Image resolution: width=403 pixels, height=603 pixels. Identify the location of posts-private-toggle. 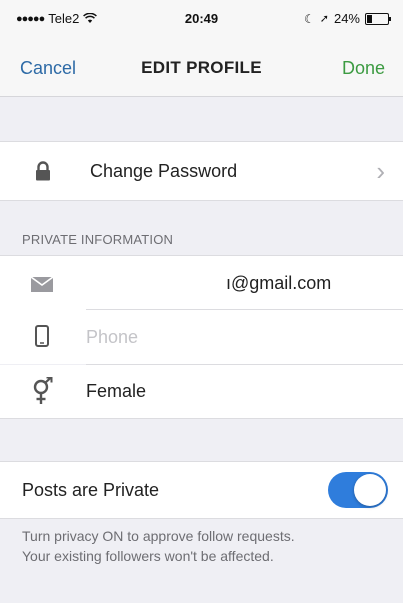
(358, 490).